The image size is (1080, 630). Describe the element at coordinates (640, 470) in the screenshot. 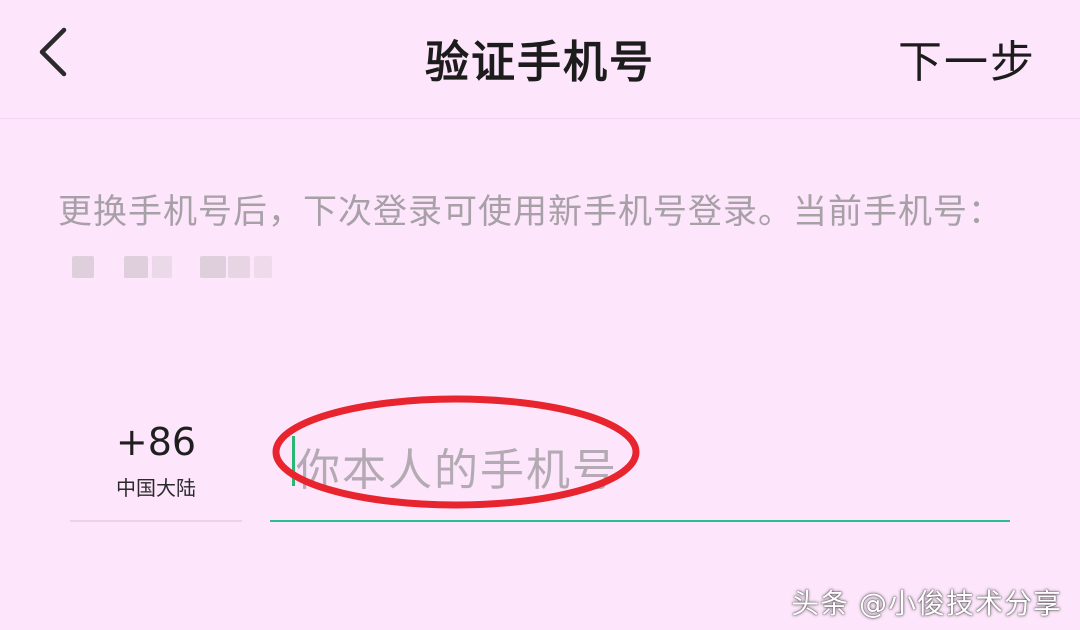

I see `phone-number-input` at that location.